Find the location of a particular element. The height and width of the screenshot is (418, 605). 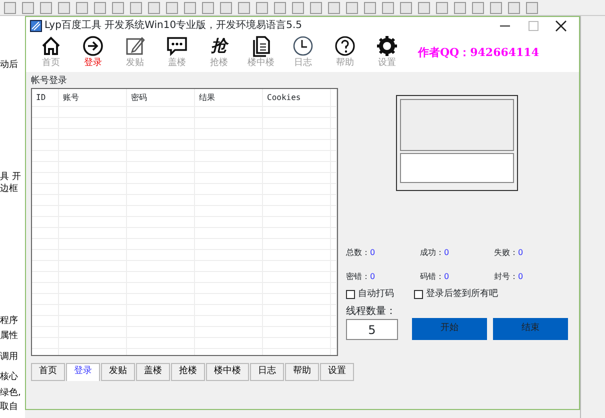

arrow-circle-icon is located at coordinates (93, 46).